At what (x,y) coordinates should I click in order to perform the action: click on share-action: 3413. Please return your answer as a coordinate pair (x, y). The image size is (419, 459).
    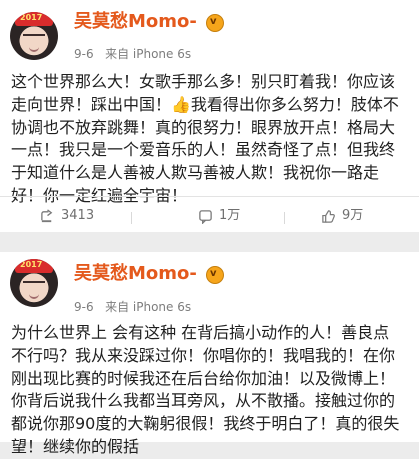
    Looking at the image, I should click on (67, 216).